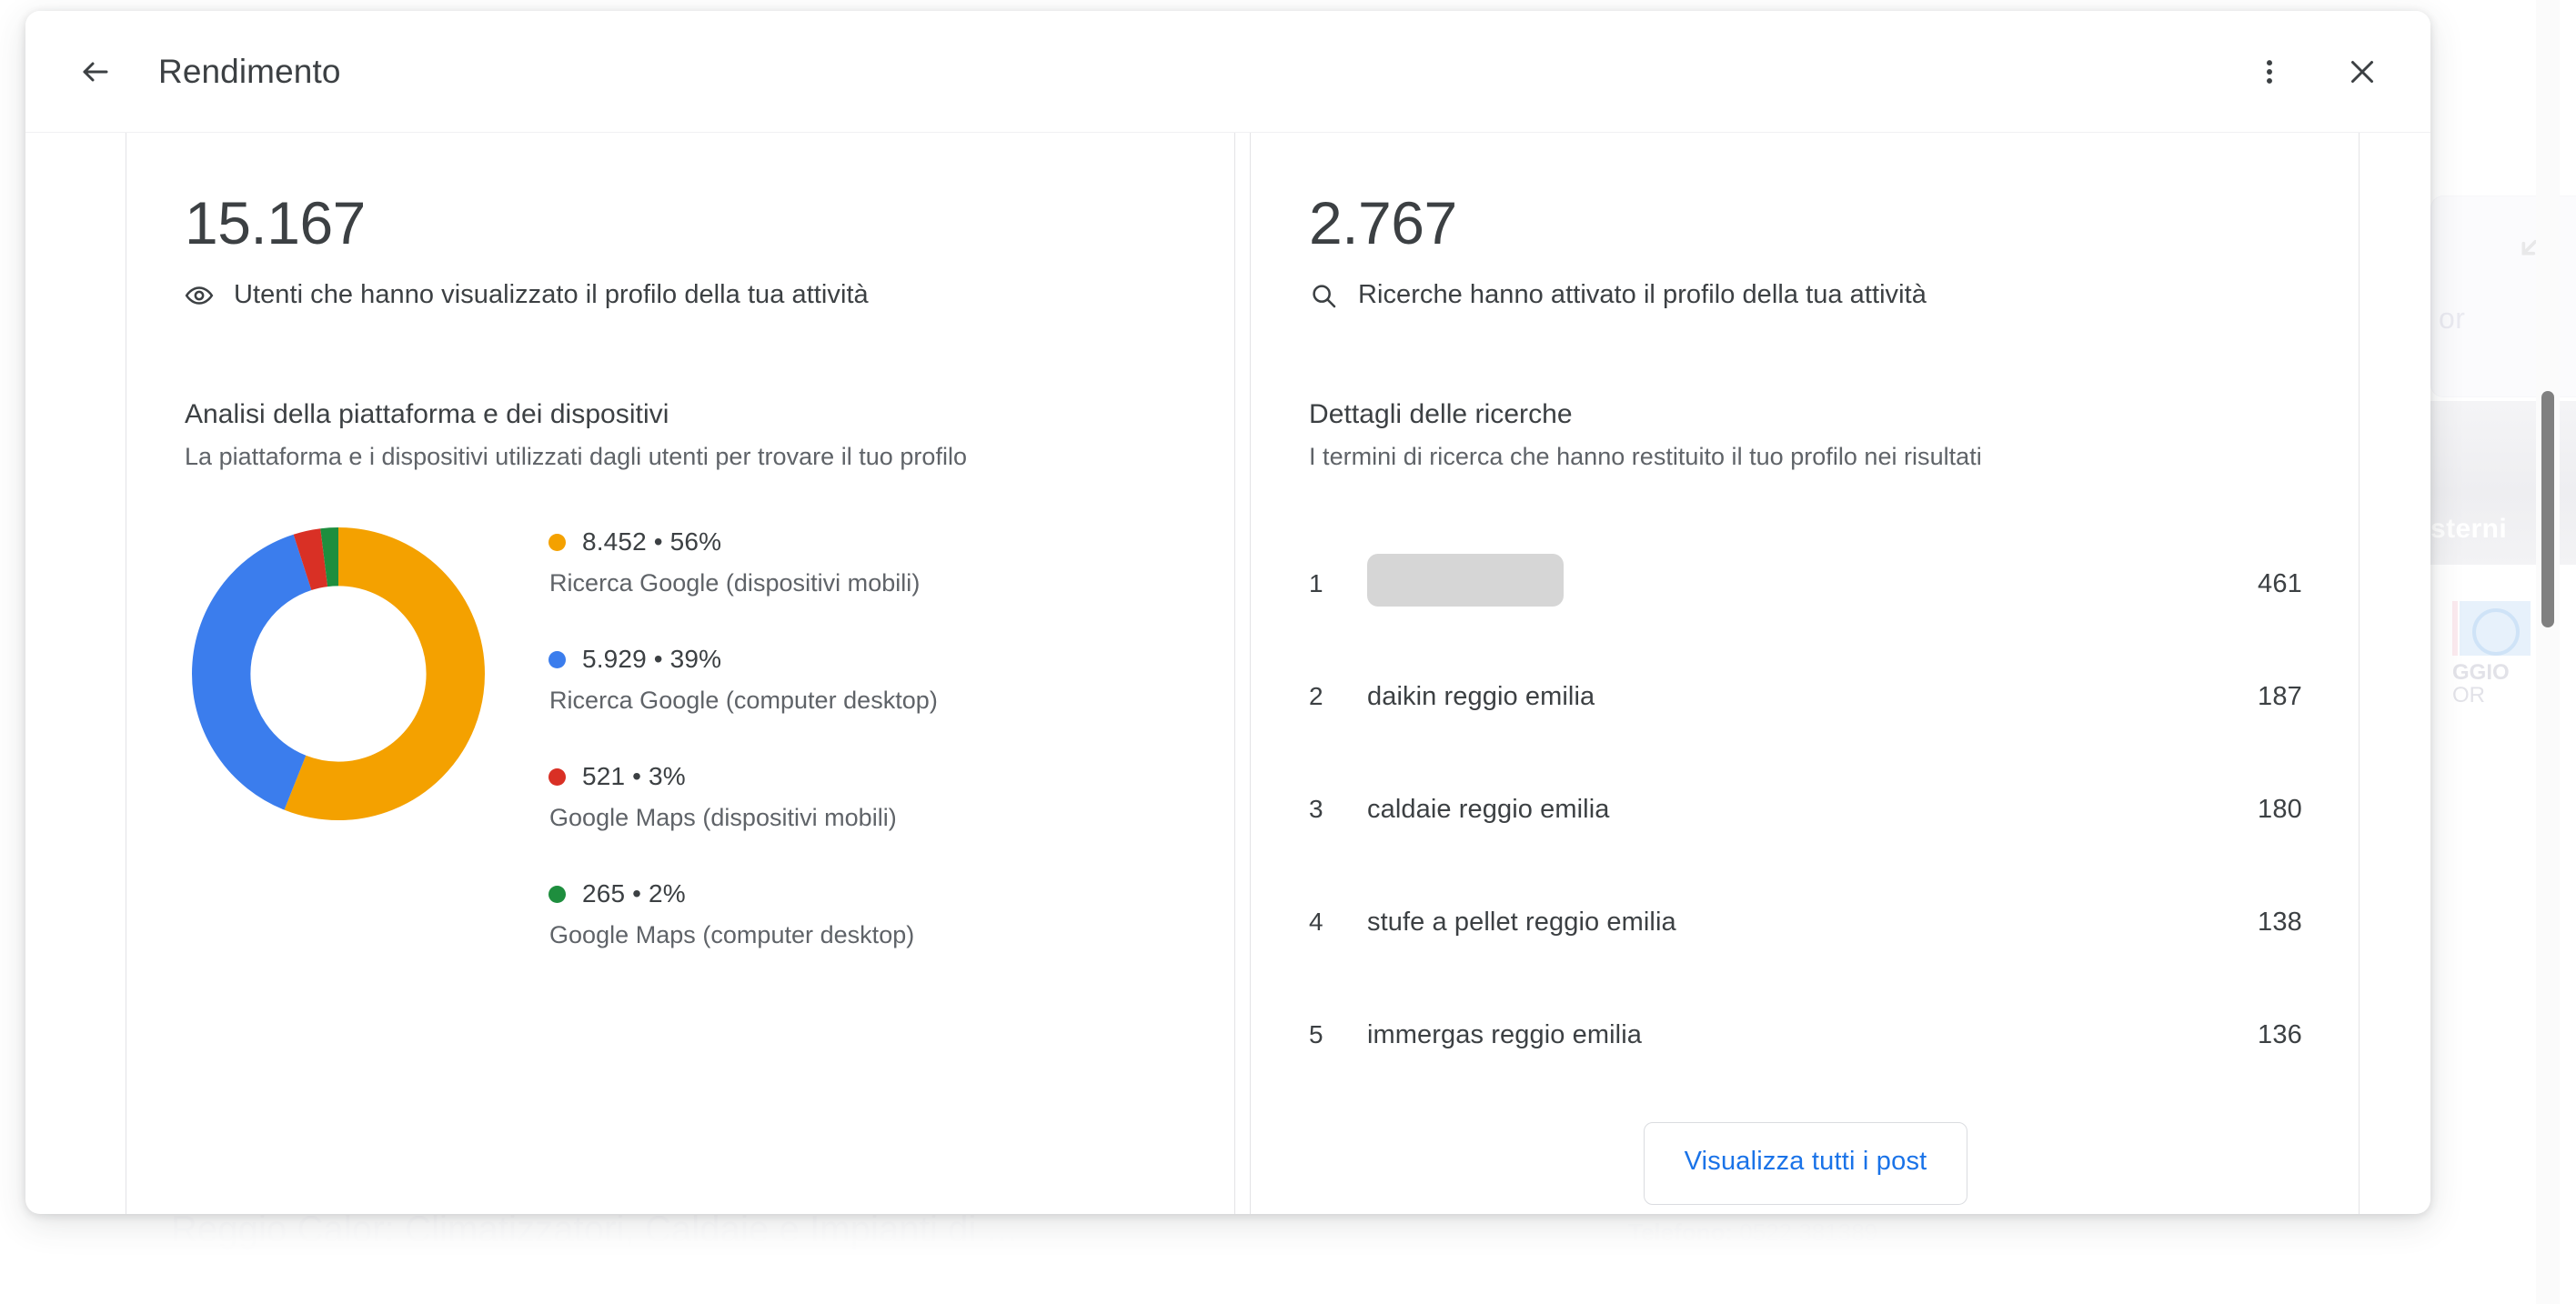 The image size is (2576, 1304). What do you see at coordinates (1521, 922) in the screenshot?
I see `term-text: stufe a pellet reggio emilia` at bounding box center [1521, 922].